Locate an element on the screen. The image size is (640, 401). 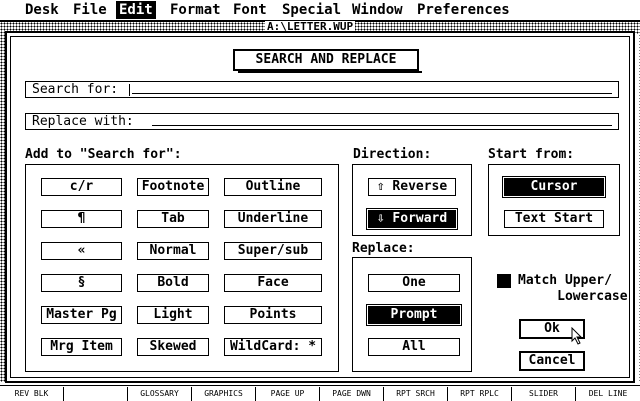
replace-one-button: One is located at coordinates (414, 283).